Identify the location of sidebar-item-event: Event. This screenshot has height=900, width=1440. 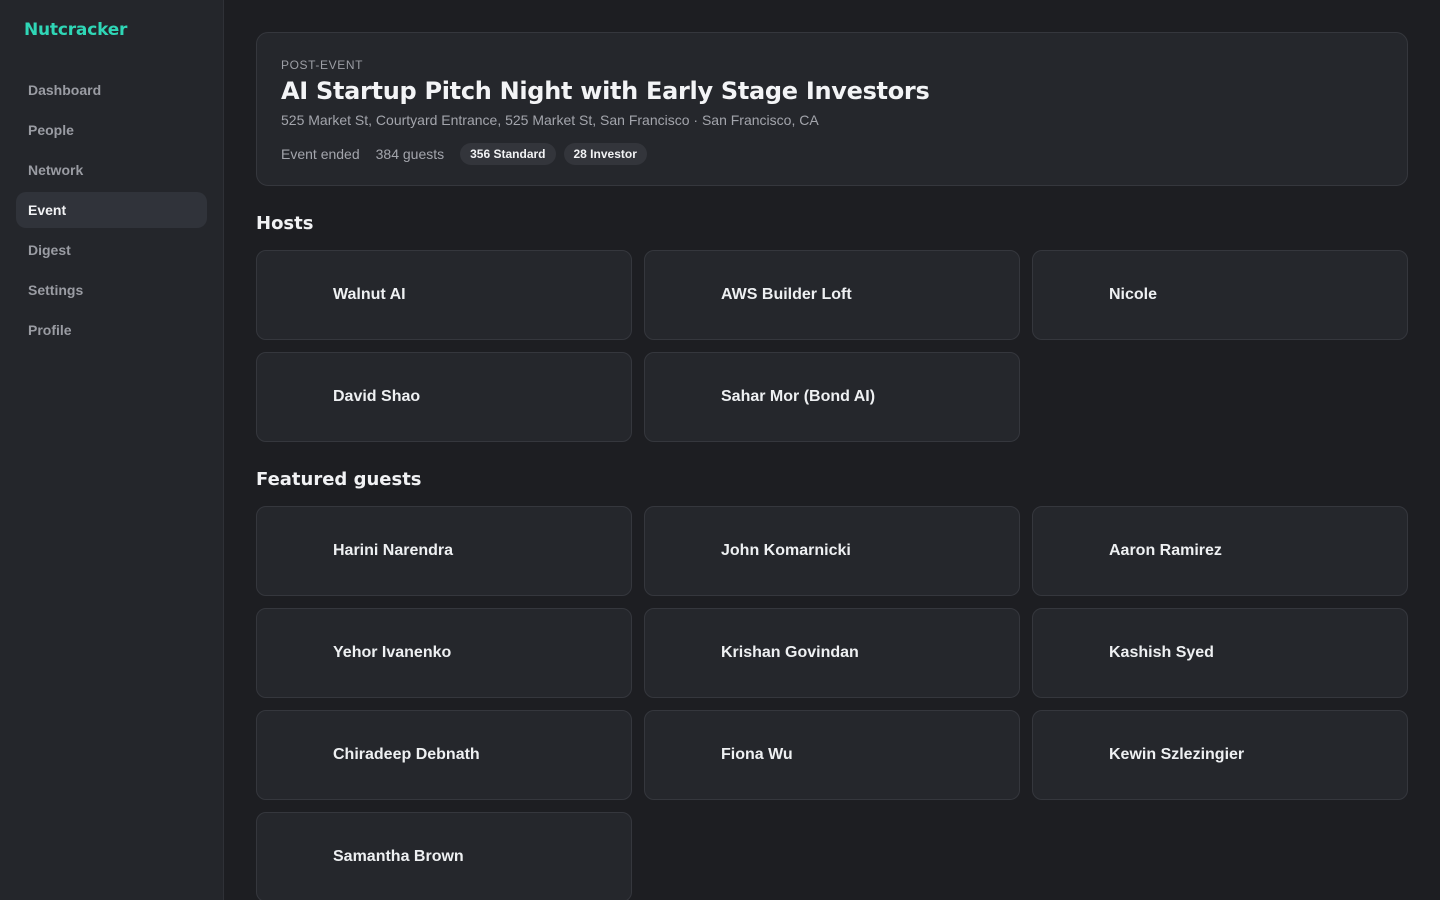
(111, 210).